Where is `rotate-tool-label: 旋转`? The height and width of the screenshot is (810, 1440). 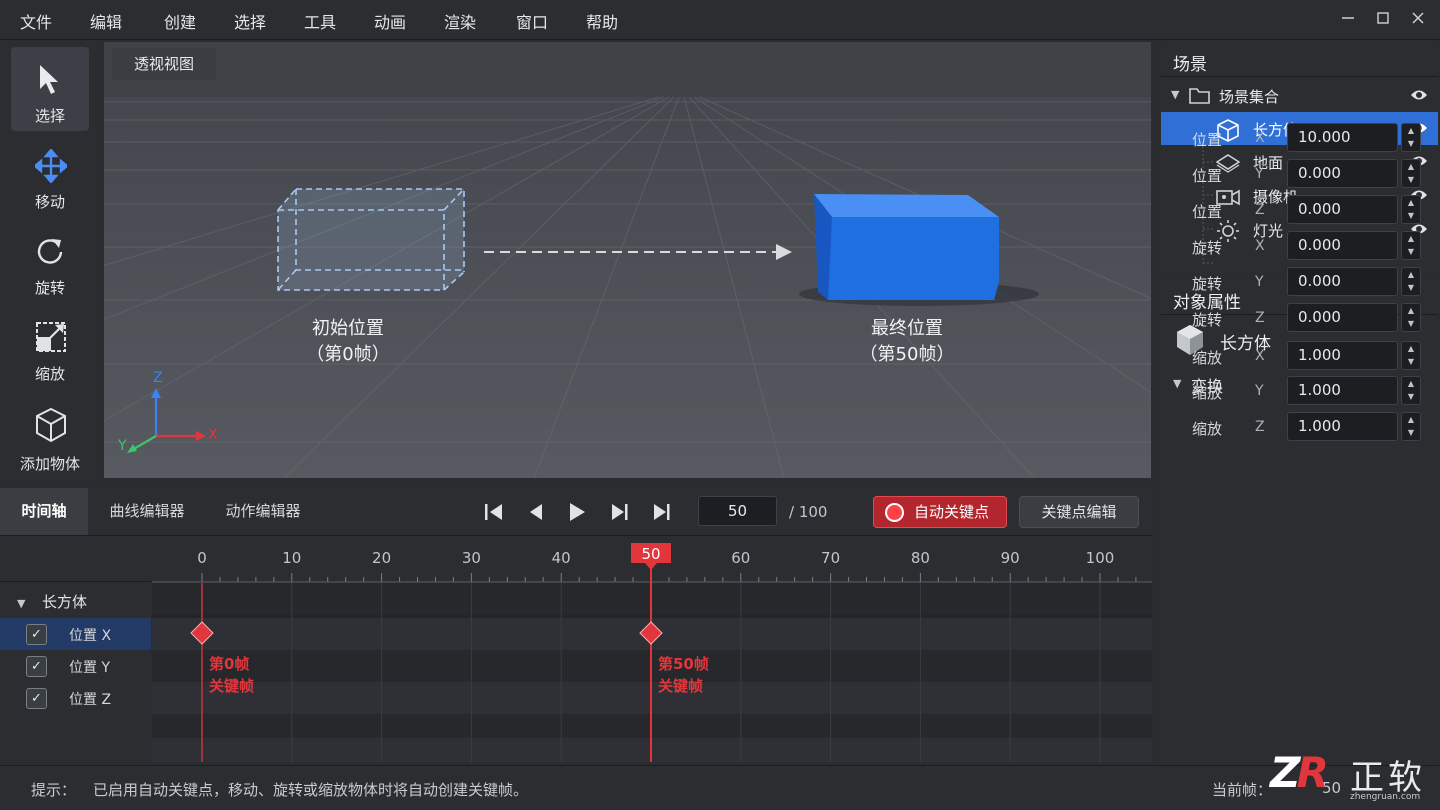
rotate-tool-label: 旋转 is located at coordinates (49, 288).